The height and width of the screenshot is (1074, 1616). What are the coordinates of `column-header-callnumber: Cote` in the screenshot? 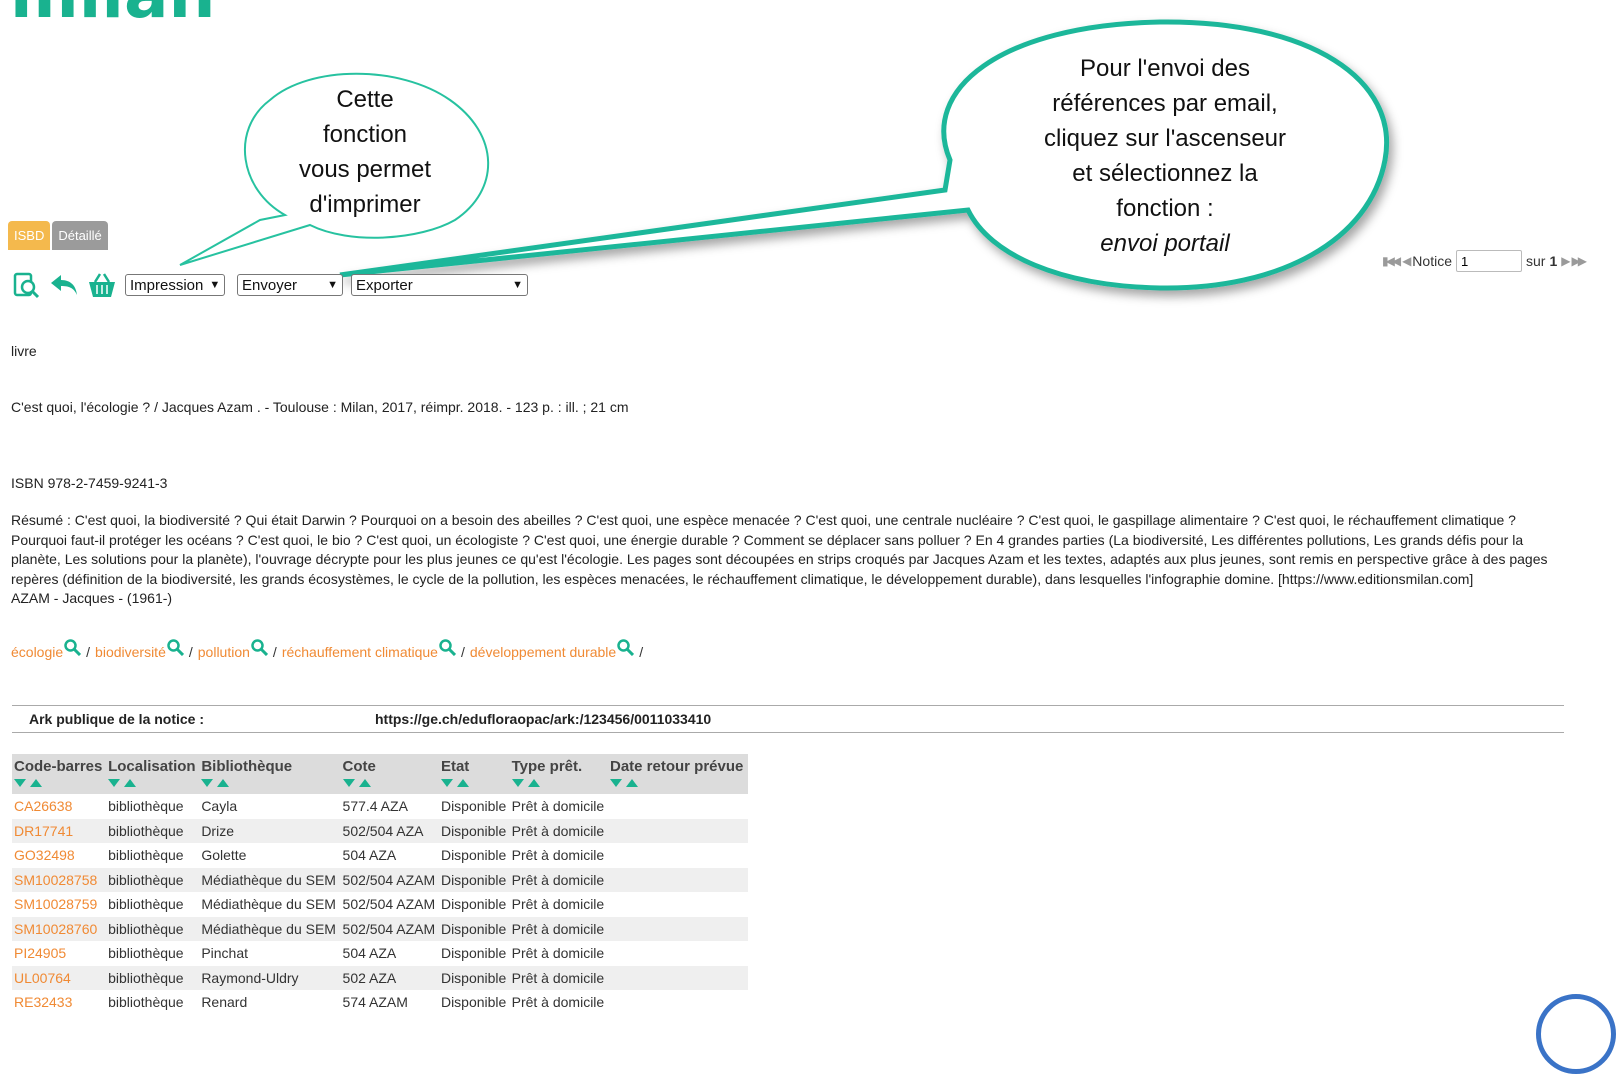 It's located at (389, 774).